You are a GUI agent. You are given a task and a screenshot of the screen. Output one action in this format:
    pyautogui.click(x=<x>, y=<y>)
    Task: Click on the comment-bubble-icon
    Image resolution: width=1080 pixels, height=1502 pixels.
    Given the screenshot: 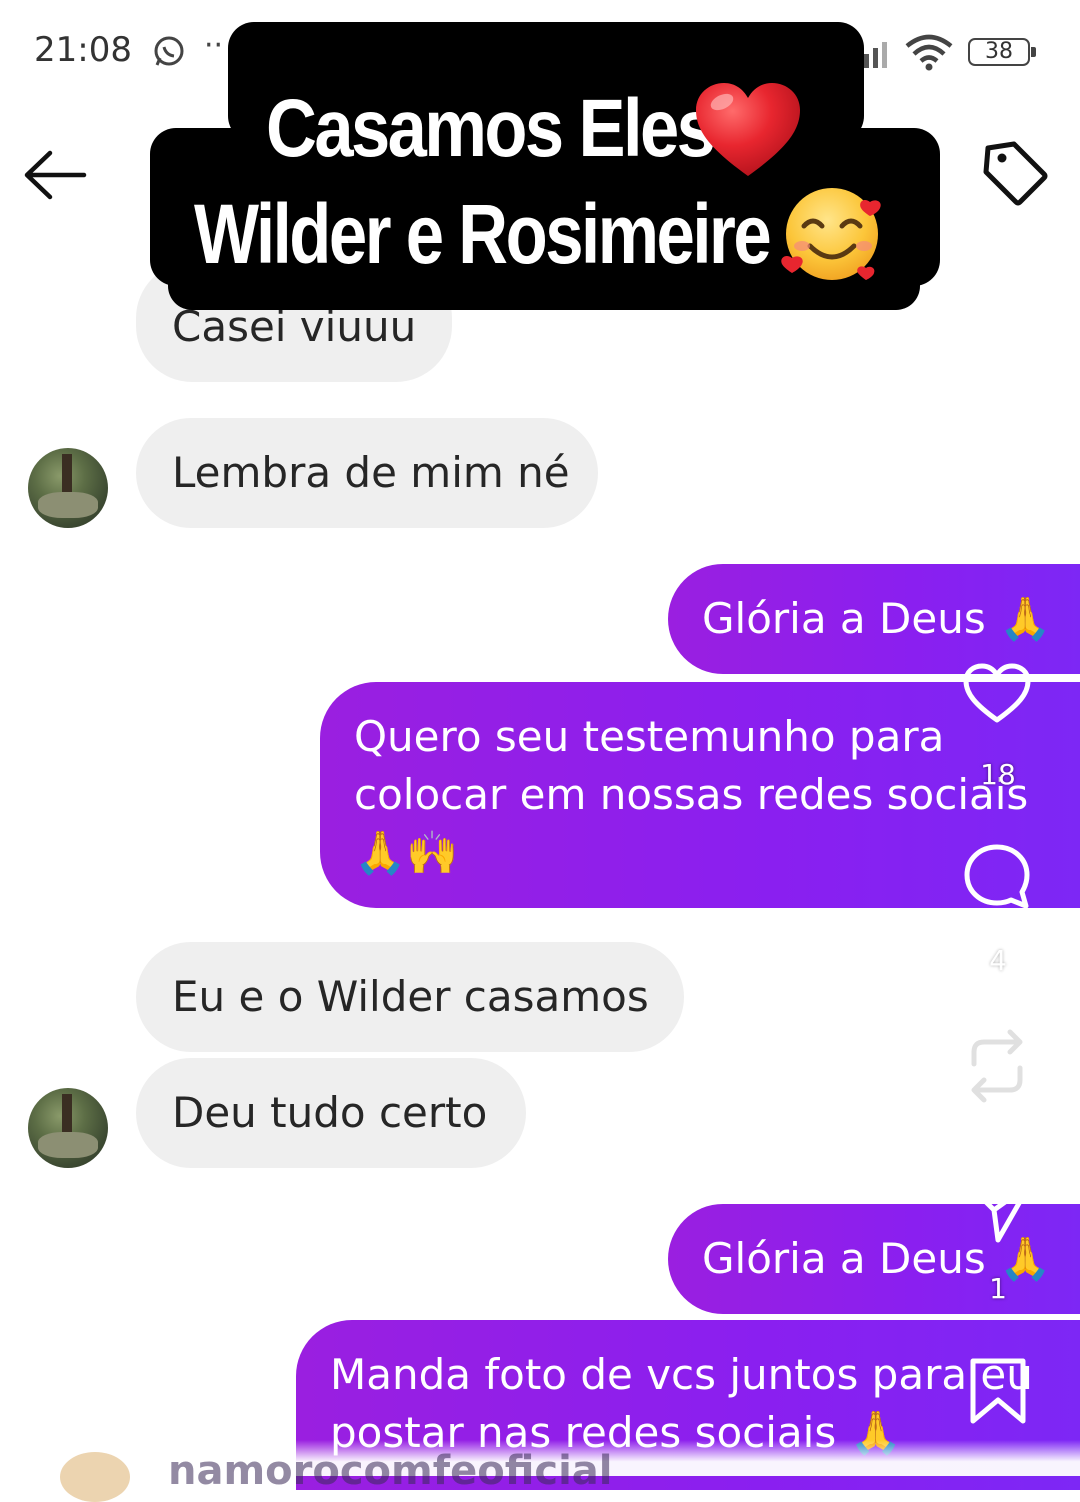 What is the action you would take?
    pyautogui.click(x=997, y=877)
    